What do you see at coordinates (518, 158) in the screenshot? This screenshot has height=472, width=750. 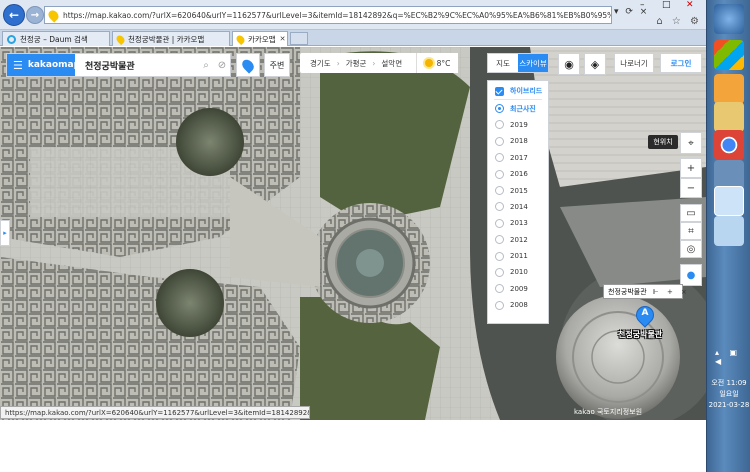 I see `year-option: 2017` at bounding box center [518, 158].